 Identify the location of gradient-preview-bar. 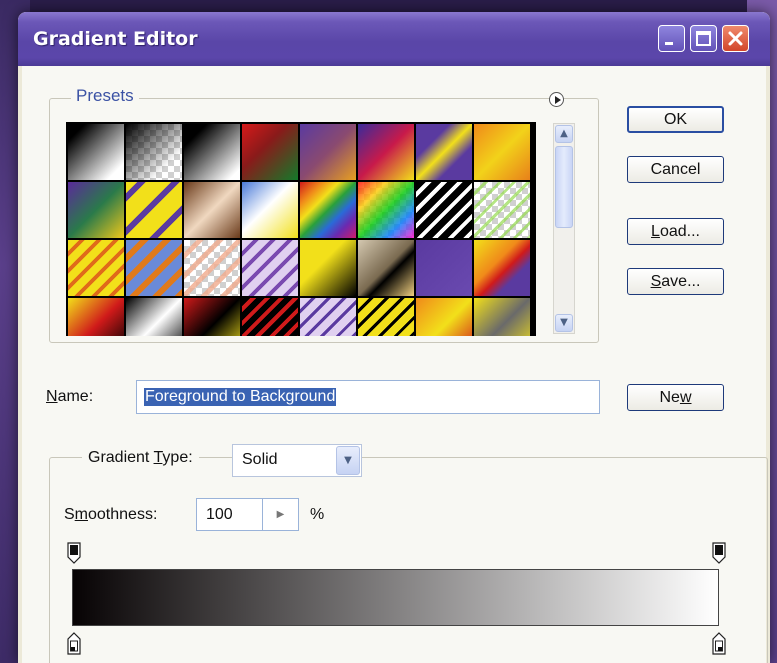
(395, 597).